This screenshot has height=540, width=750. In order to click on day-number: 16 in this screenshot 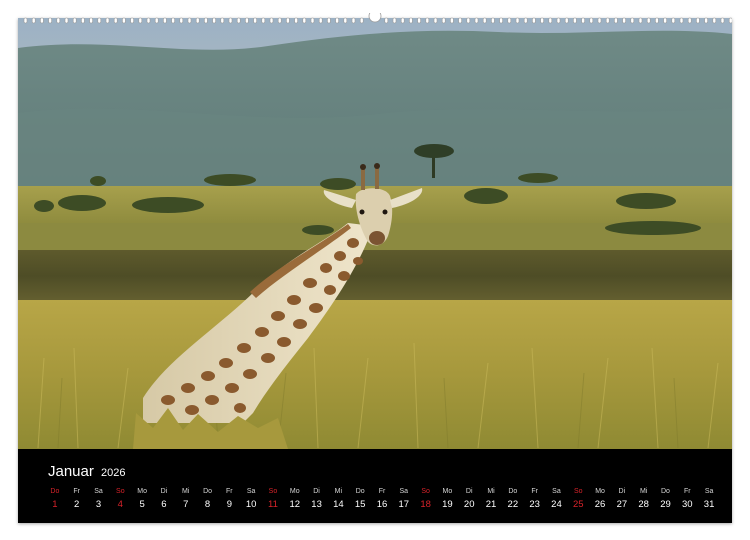, I will do `click(382, 504)`.